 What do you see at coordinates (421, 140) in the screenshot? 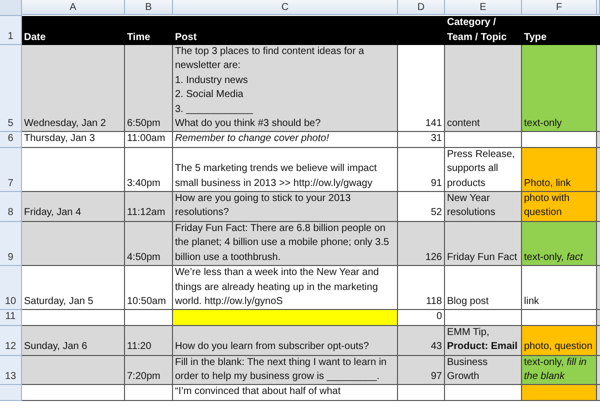
I see `table-cell: 31` at bounding box center [421, 140].